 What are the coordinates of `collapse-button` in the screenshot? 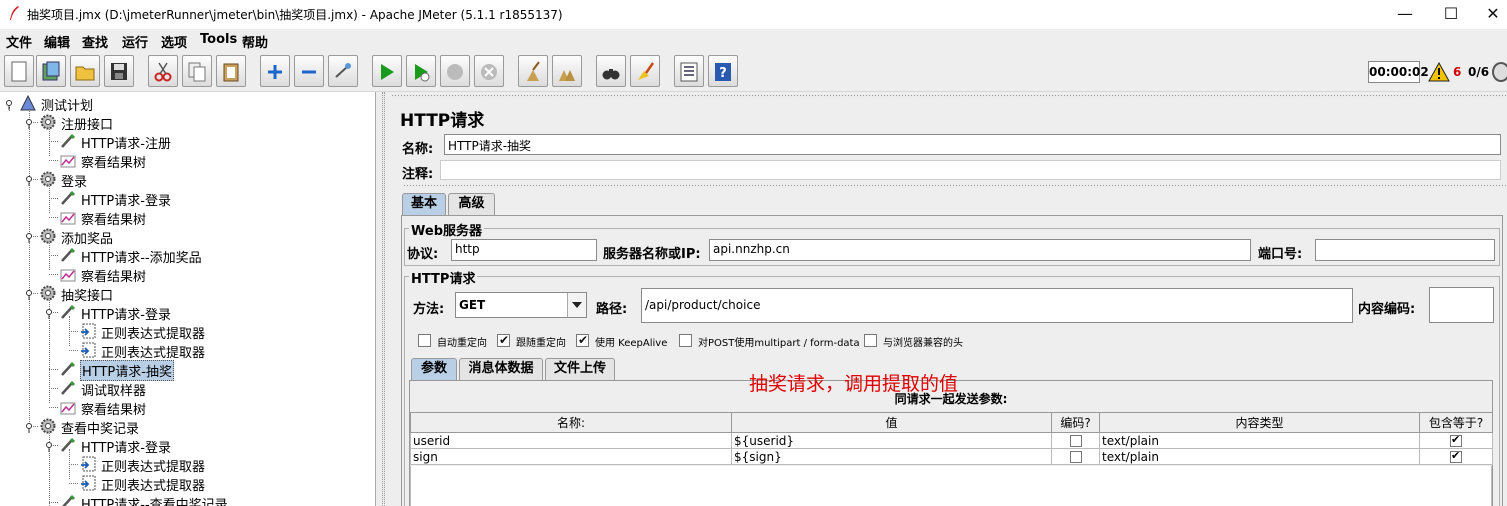 It's located at (309, 71).